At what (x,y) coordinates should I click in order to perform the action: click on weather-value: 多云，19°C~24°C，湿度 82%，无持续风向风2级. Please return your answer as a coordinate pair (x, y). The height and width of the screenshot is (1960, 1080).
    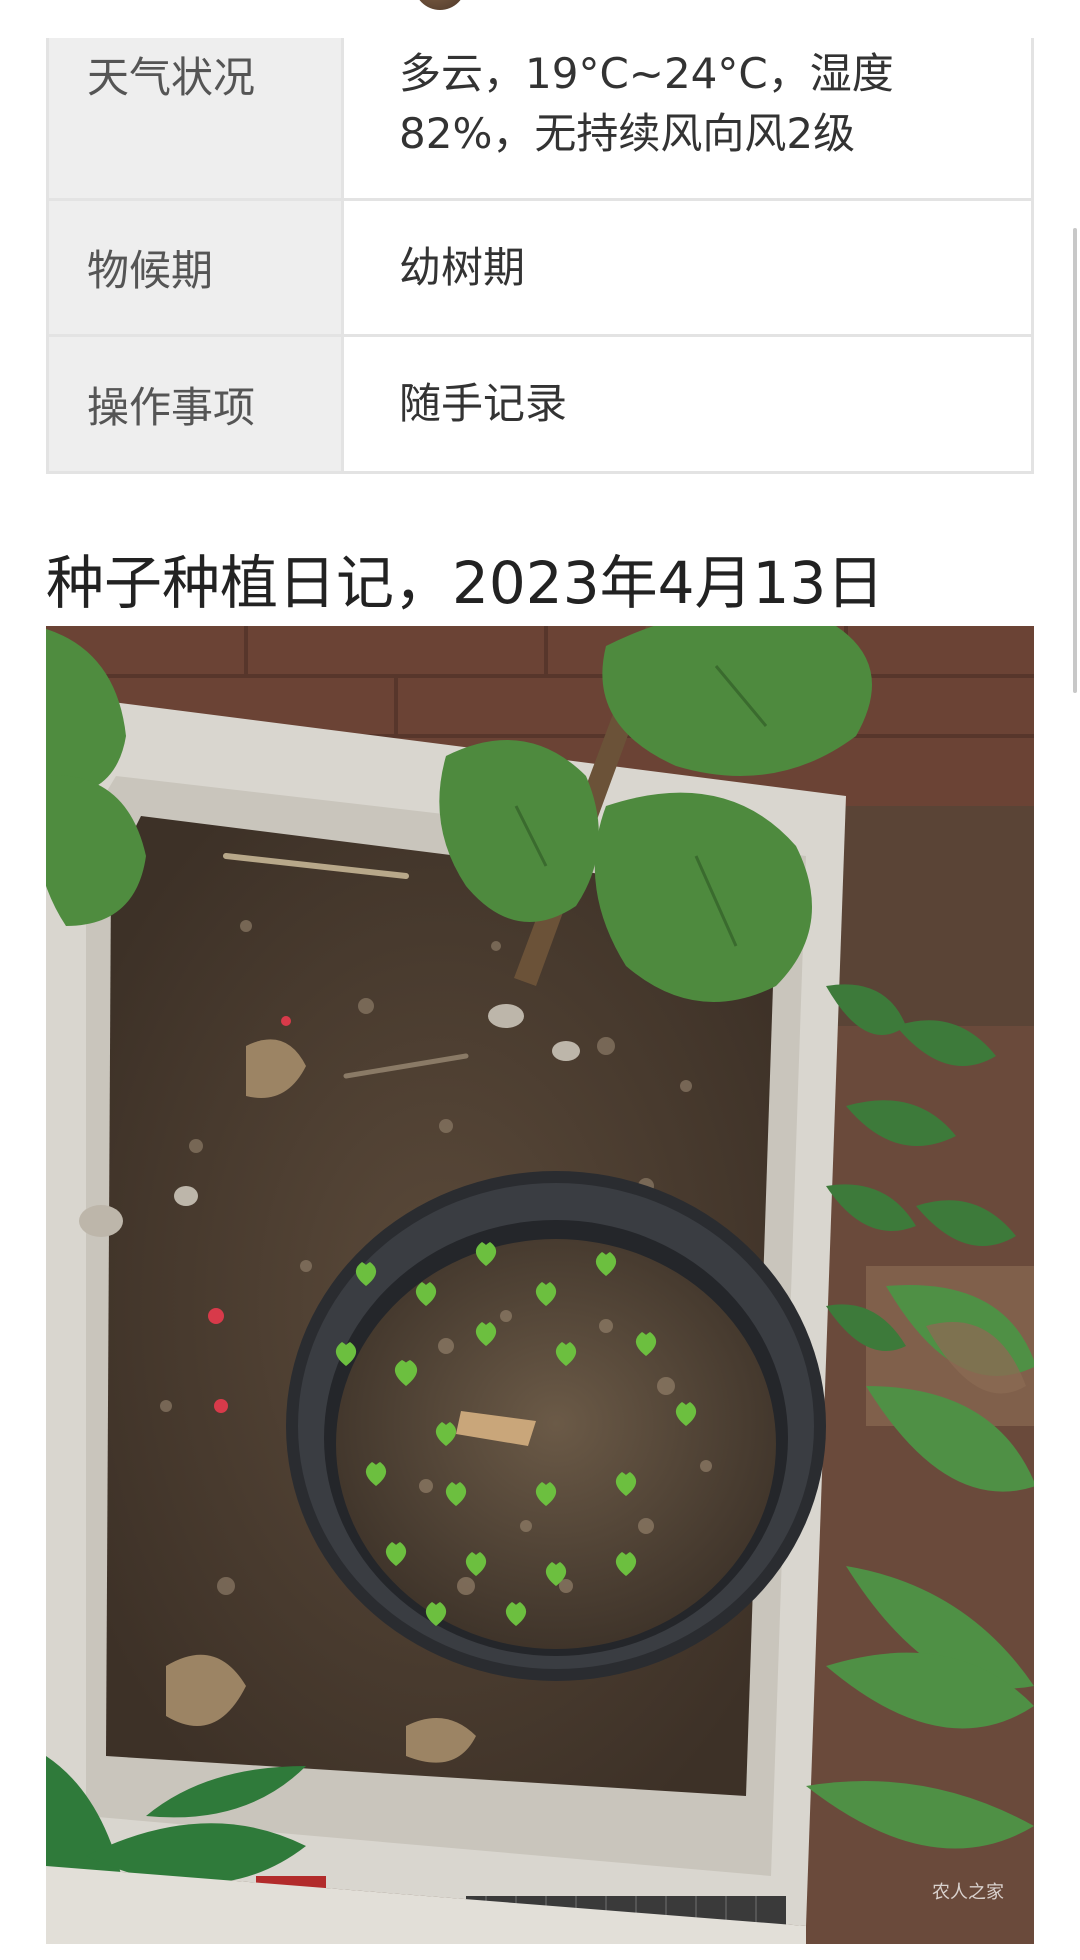
    Looking at the image, I should click on (687, 118).